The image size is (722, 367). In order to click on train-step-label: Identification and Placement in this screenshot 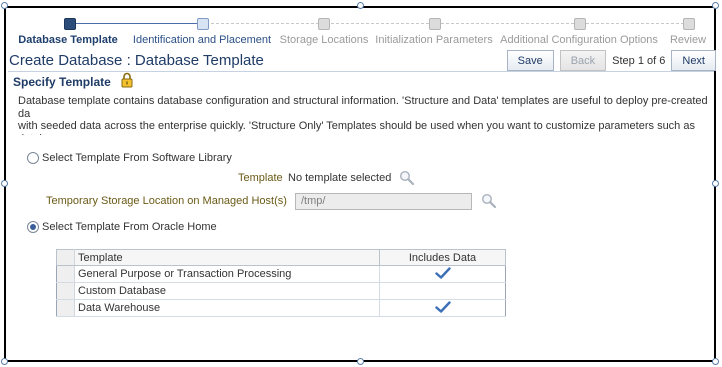, I will do `click(202, 40)`.